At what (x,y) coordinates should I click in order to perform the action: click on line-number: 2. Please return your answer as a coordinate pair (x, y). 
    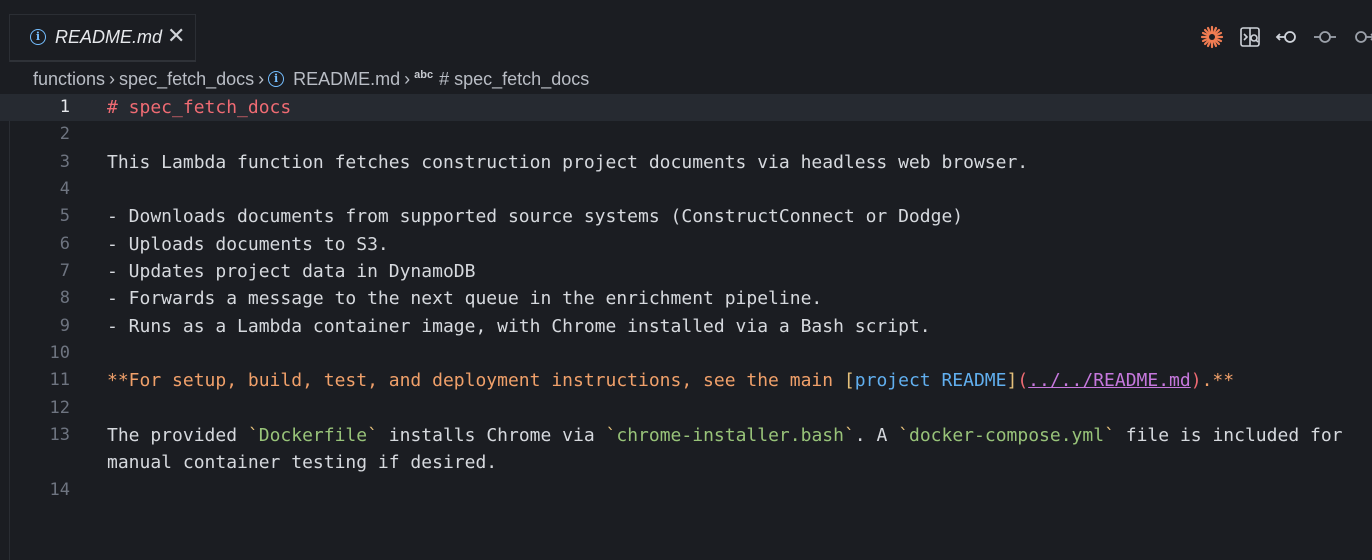
    Looking at the image, I should click on (64, 134).